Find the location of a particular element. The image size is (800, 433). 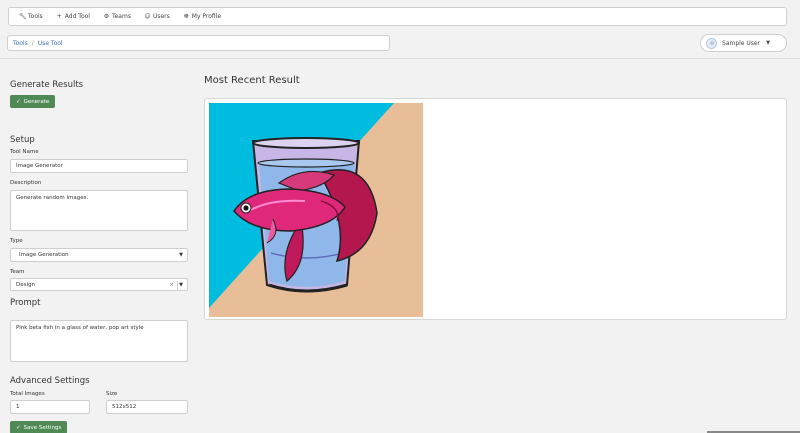

breadcrumb: Tools / Use Tool is located at coordinates (198, 43).